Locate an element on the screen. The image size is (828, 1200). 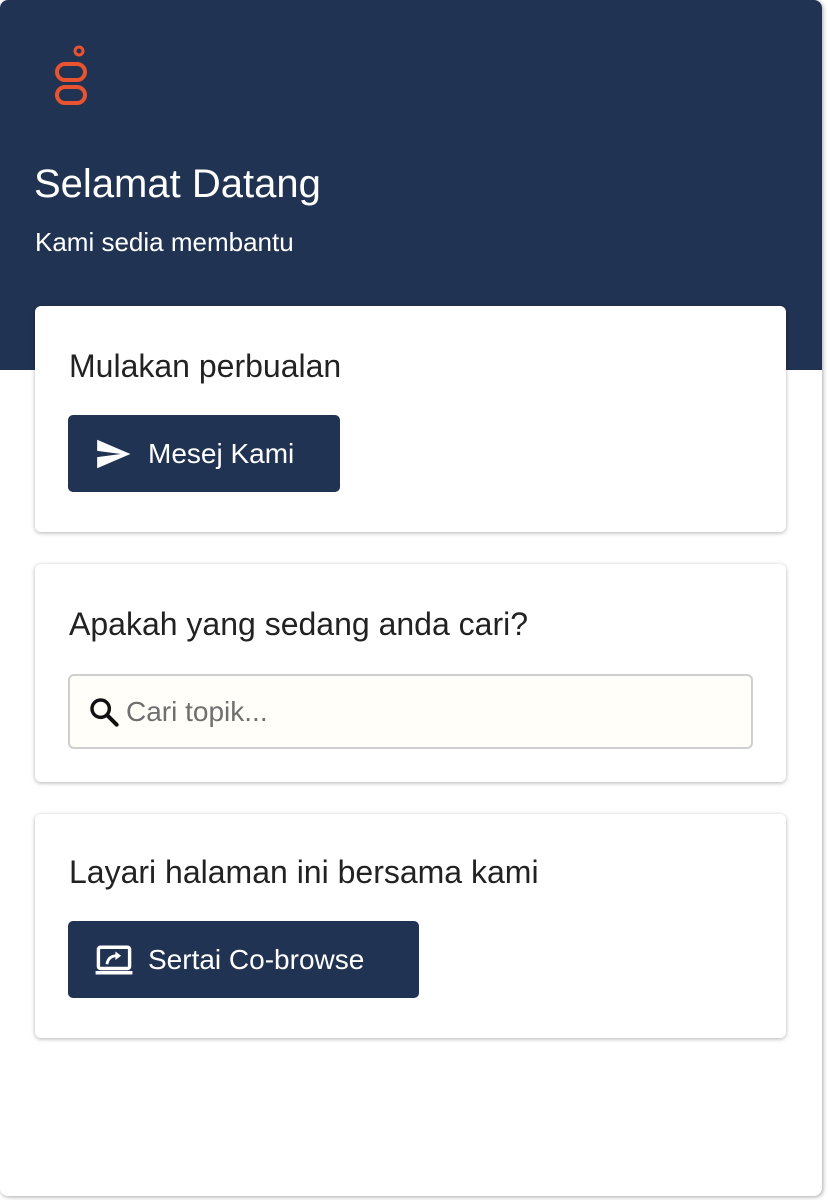
search-field is located at coordinates (410, 711).